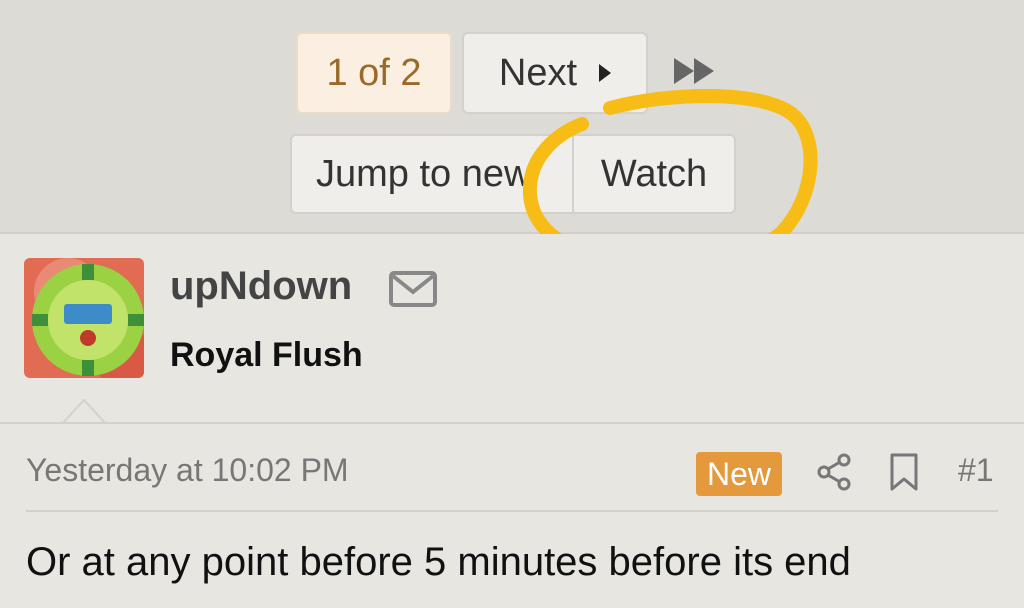 This screenshot has height=608, width=1024. What do you see at coordinates (261, 286) in the screenshot?
I see `username-link: upNdown` at bounding box center [261, 286].